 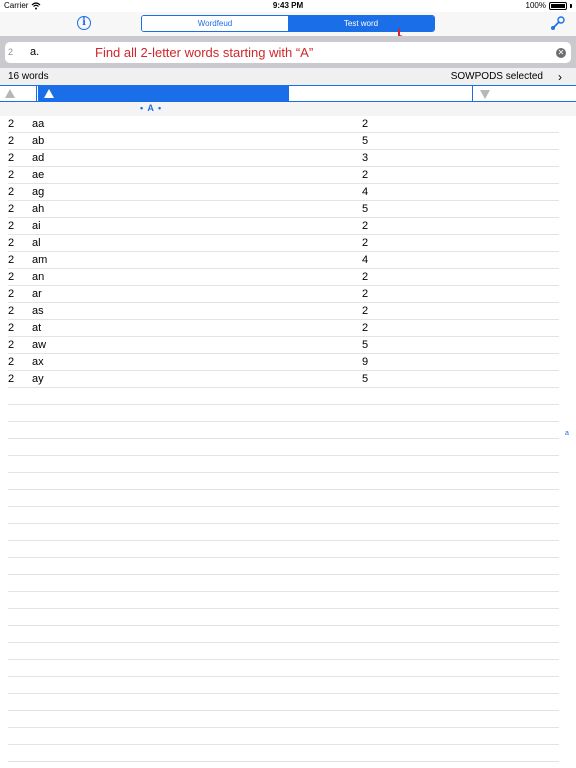 What do you see at coordinates (558, 5) in the screenshot?
I see `battery-icon` at bounding box center [558, 5].